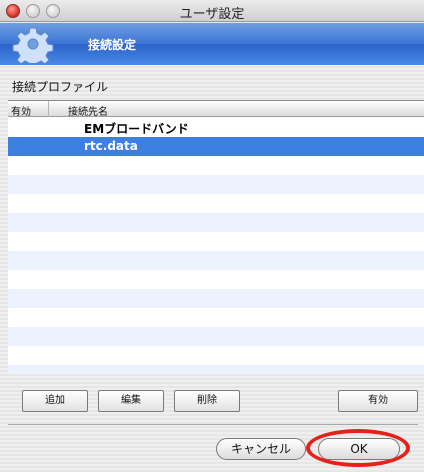  What do you see at coordinates (33, 45) in the screenshot?
I see `gear-icon` at bounding box center [33, 45].